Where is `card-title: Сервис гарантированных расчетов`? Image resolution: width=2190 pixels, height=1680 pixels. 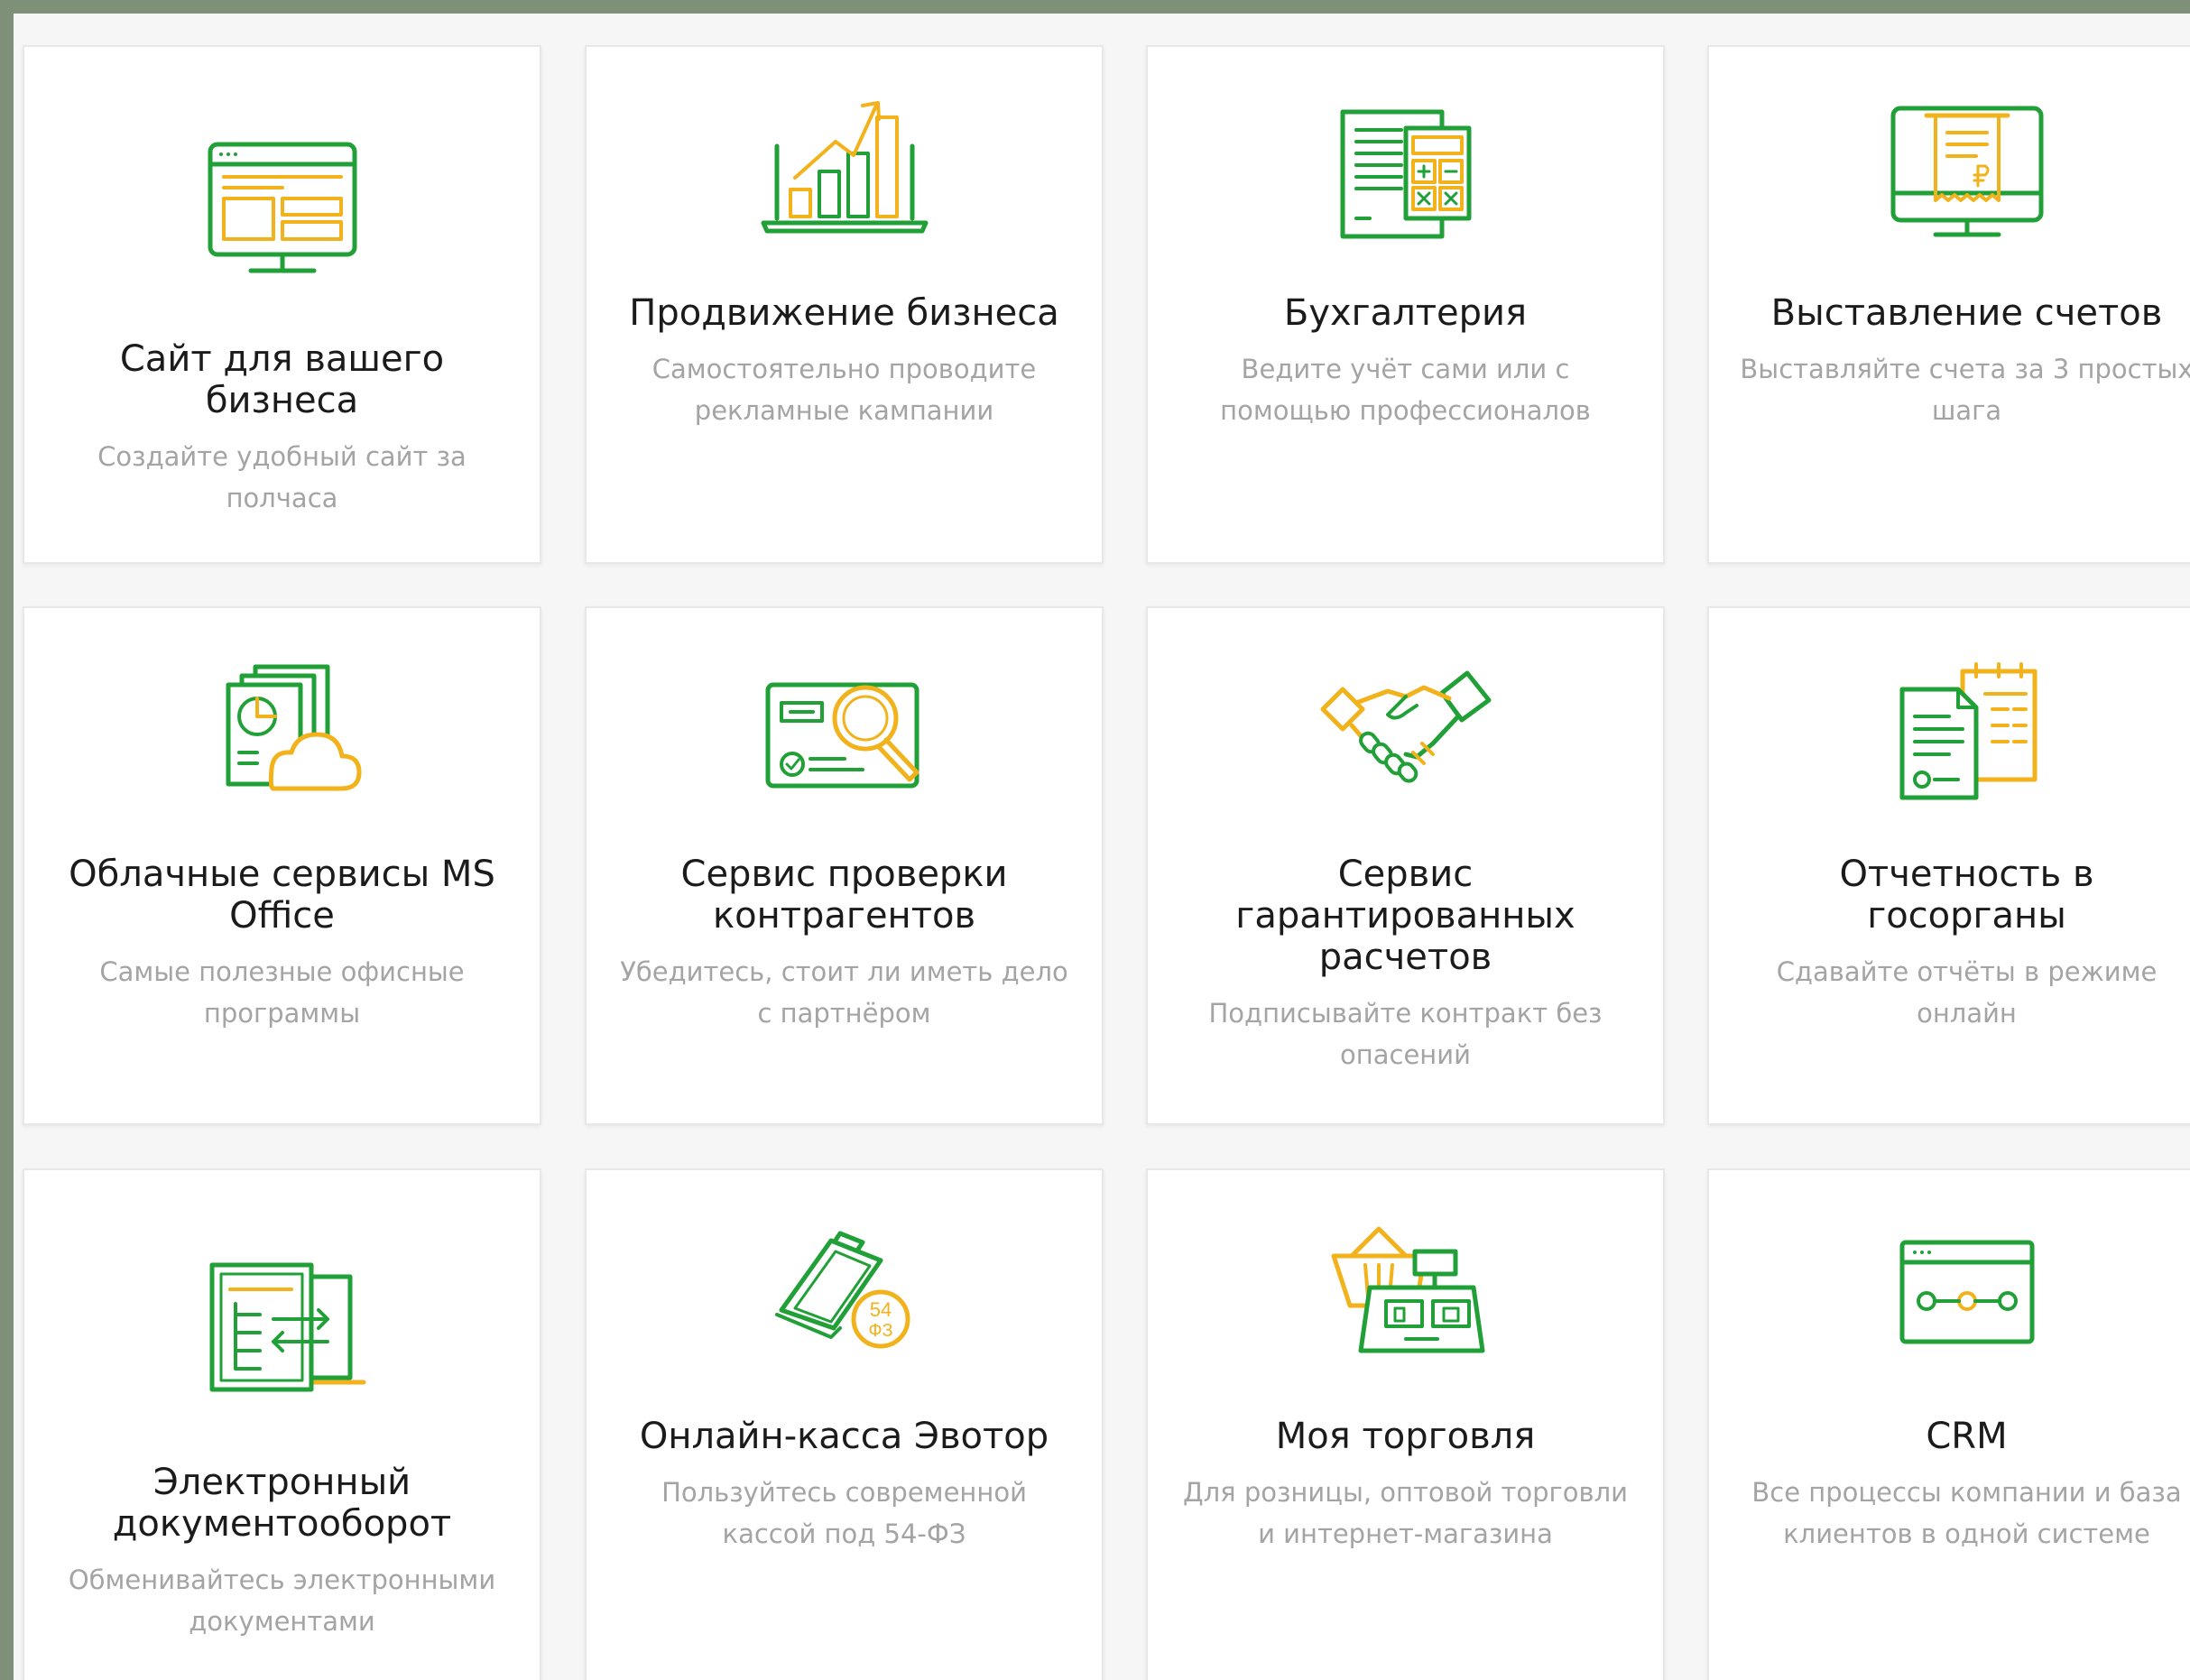 card-title: Сервис гарантированных расчетов is located at coordinates (1405, 916).